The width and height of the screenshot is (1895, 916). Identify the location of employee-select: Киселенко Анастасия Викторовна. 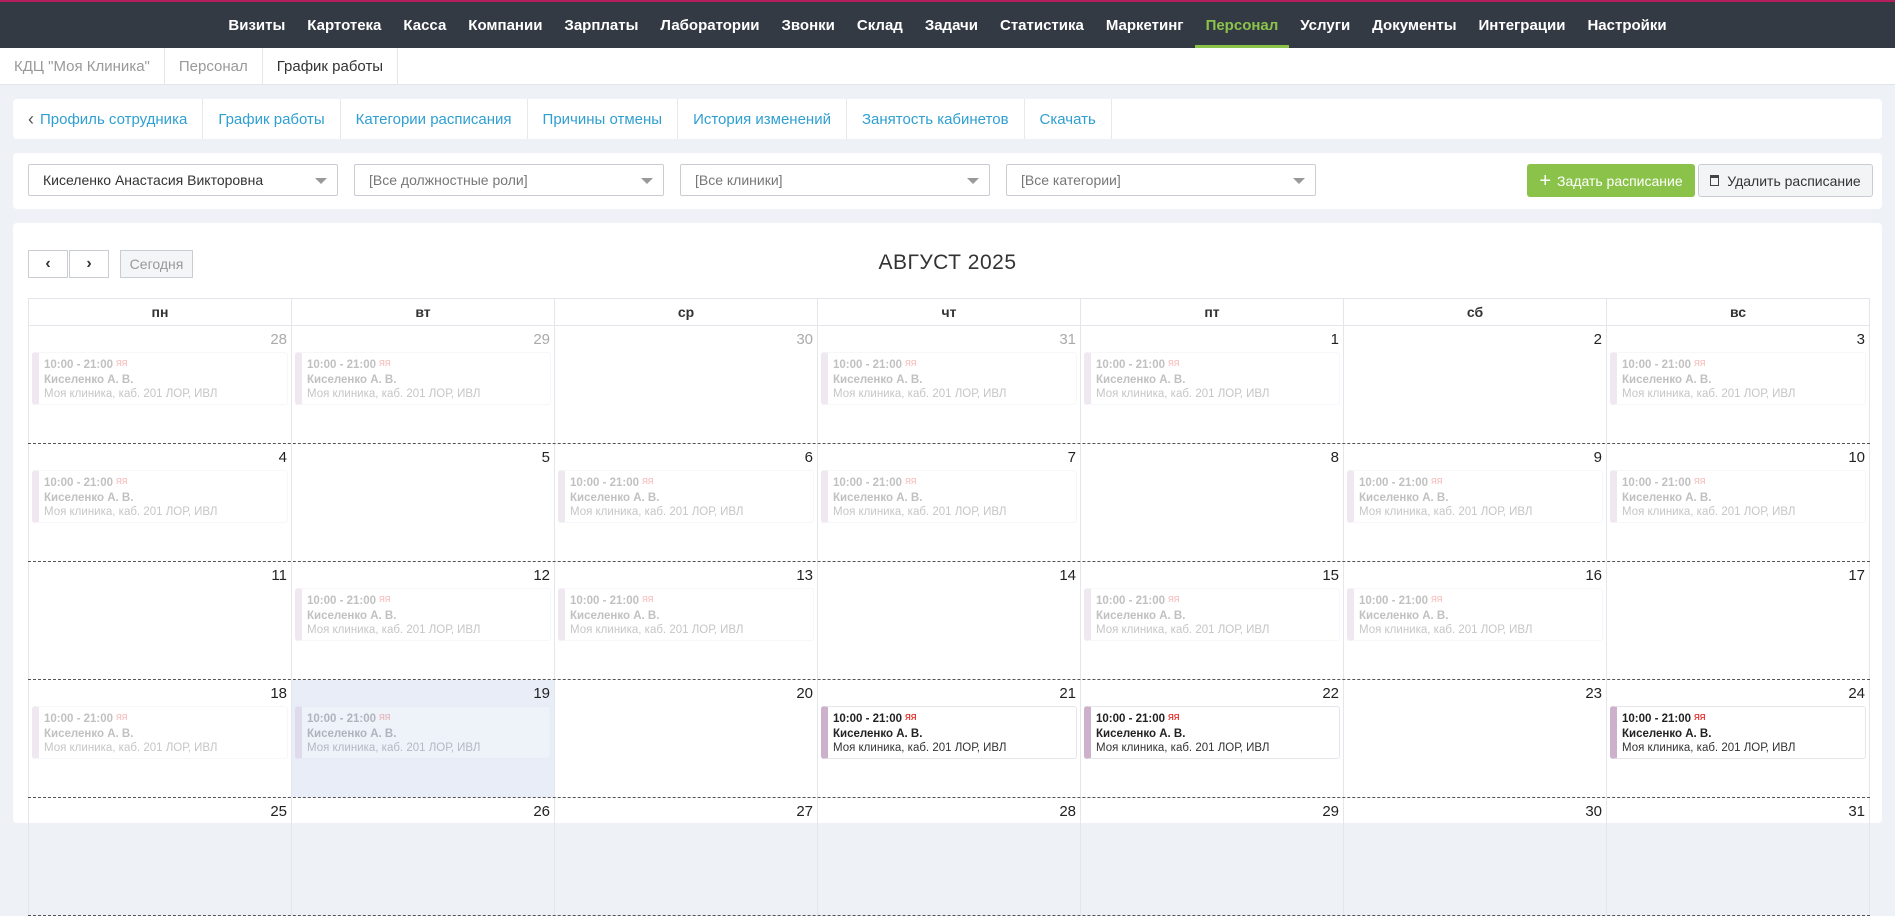
(183, 180).